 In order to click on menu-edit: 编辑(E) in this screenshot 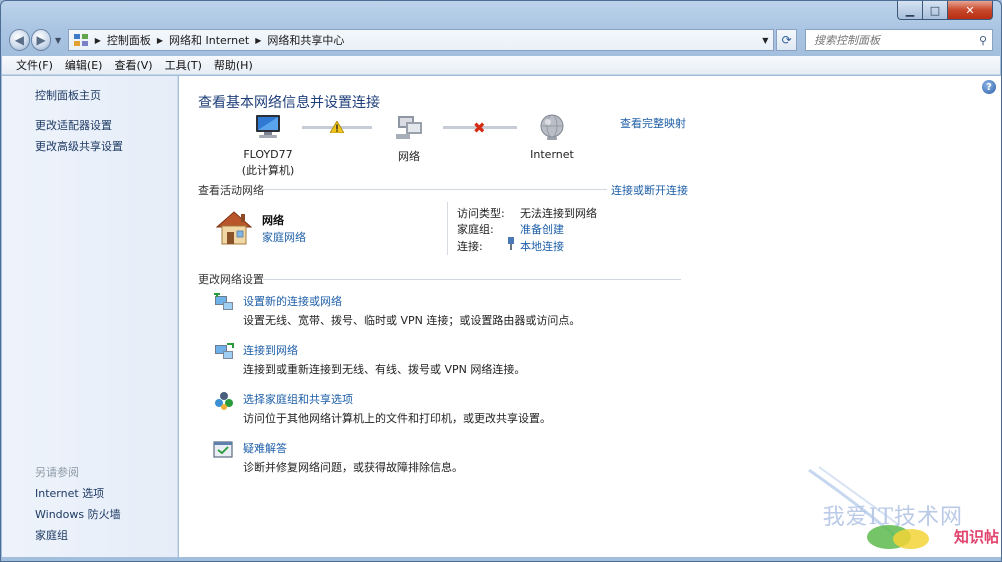, I will do `click(84, 65)`.